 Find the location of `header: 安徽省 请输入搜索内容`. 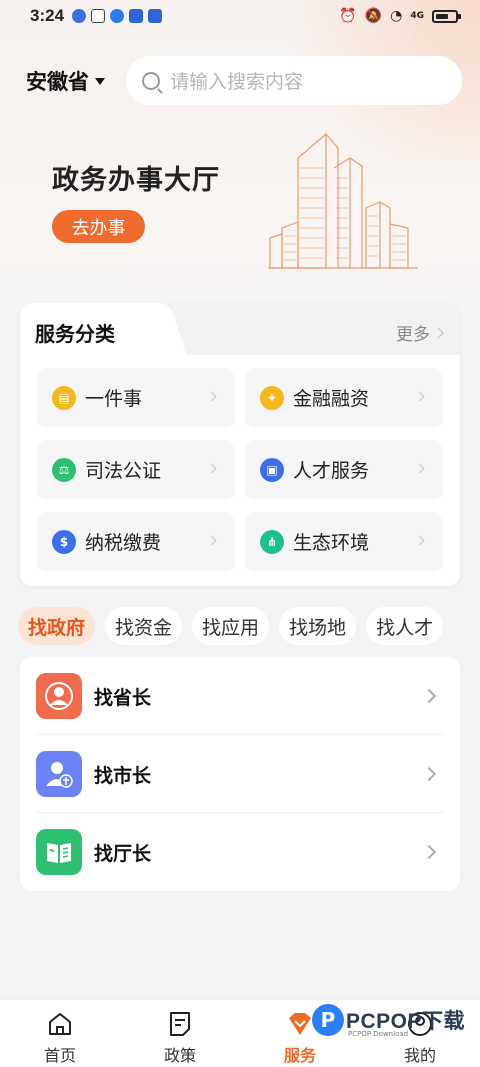

header: 安徽省 请输入搜索内容 is located at coordinates (240, 81).